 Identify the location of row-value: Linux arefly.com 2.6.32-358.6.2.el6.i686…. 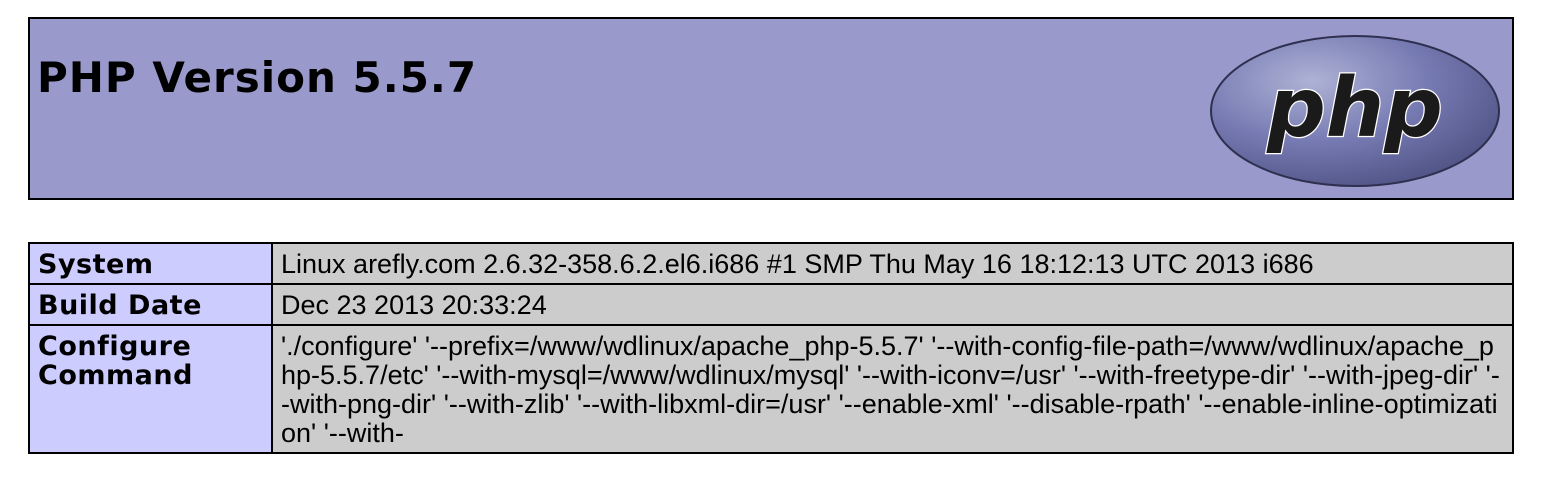
(892, 263).